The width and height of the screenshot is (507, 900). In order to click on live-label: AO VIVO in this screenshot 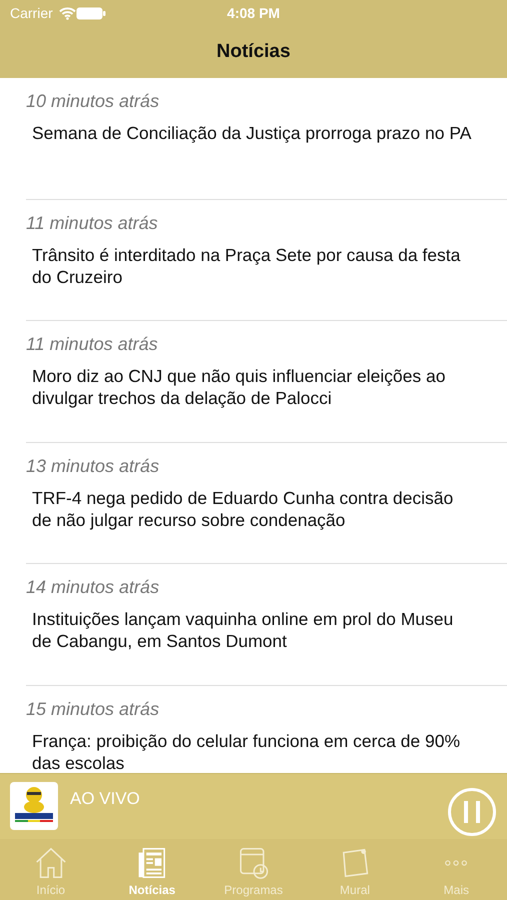, I will do `click(105, 799)`.